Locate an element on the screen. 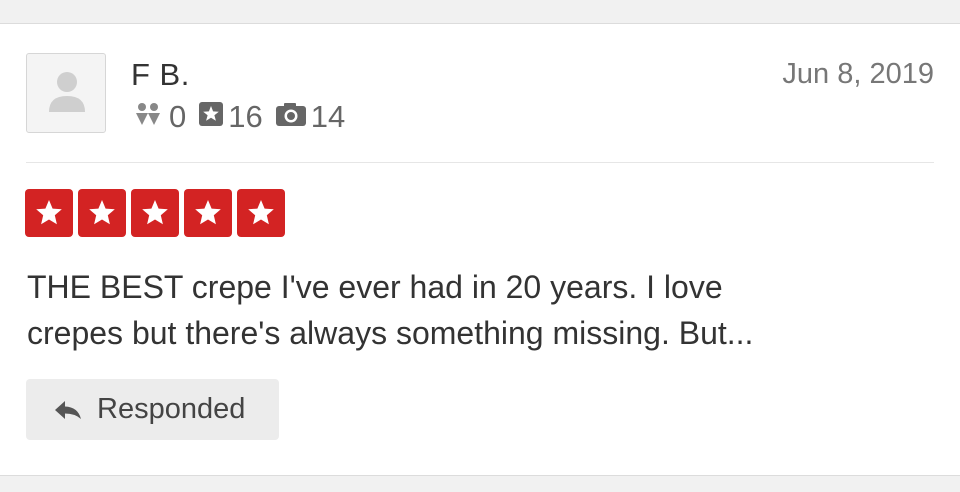 This screenshot has width=960, height=492. friends-icon is located at coordinates (148, 117).